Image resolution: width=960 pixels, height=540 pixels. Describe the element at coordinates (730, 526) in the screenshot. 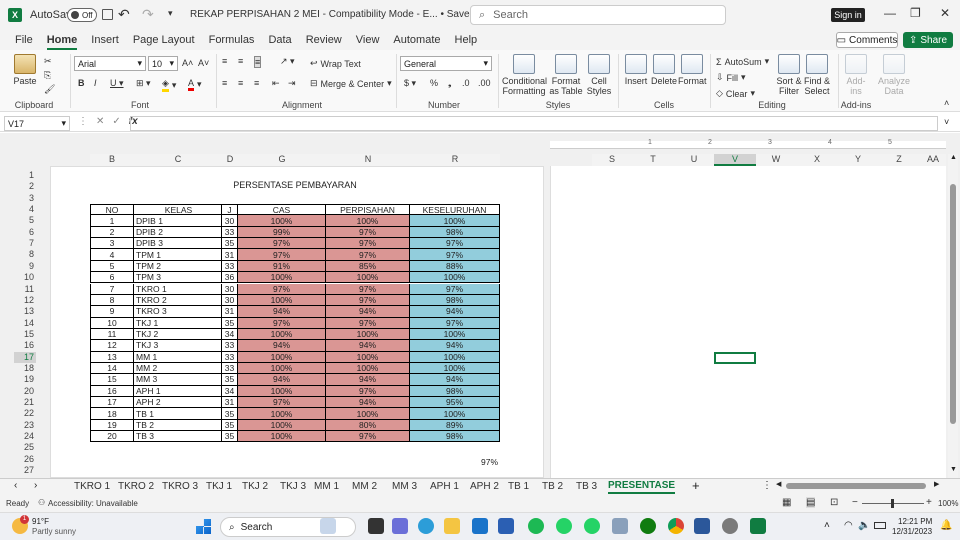

I see `taskbar-settings-icon` at that location.